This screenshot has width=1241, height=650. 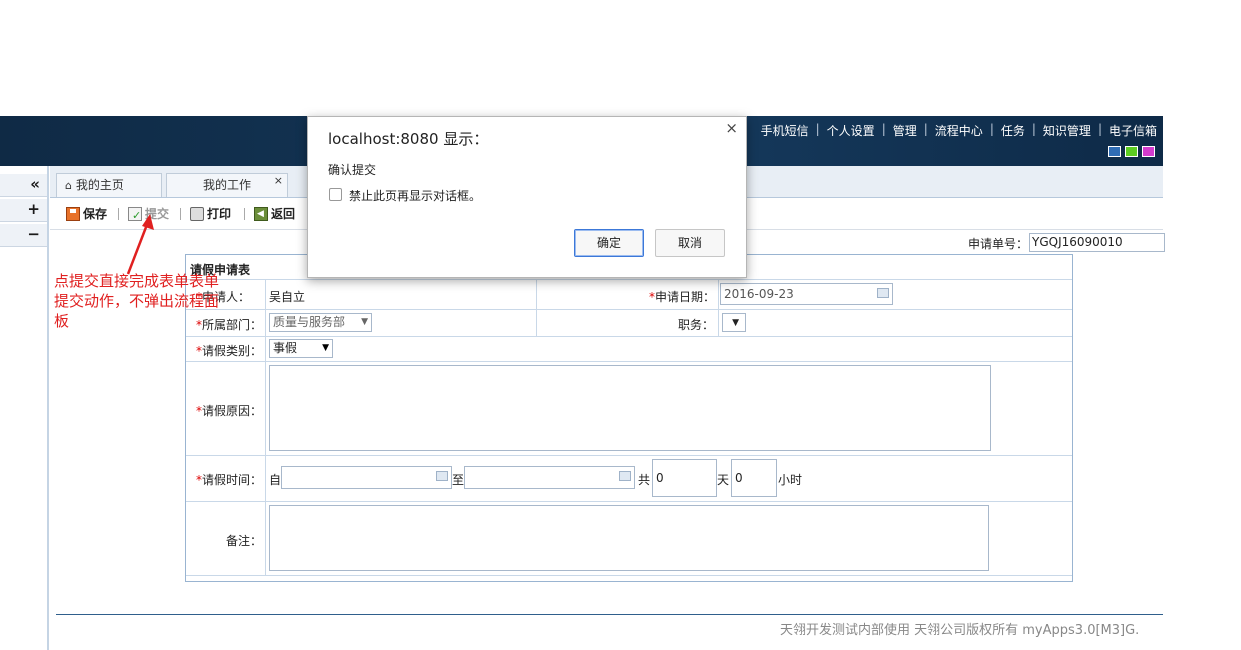 What do you see at coordinates (905, 130) in the screenshot?
I see `nav-admin: 管理` at bounding box center [905, 130].